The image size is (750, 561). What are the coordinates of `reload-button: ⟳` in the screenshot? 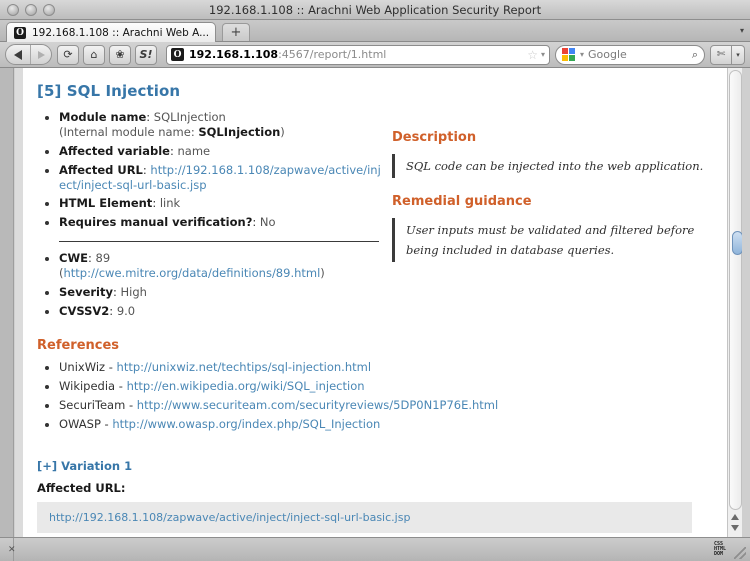 It's located at (68, 54).